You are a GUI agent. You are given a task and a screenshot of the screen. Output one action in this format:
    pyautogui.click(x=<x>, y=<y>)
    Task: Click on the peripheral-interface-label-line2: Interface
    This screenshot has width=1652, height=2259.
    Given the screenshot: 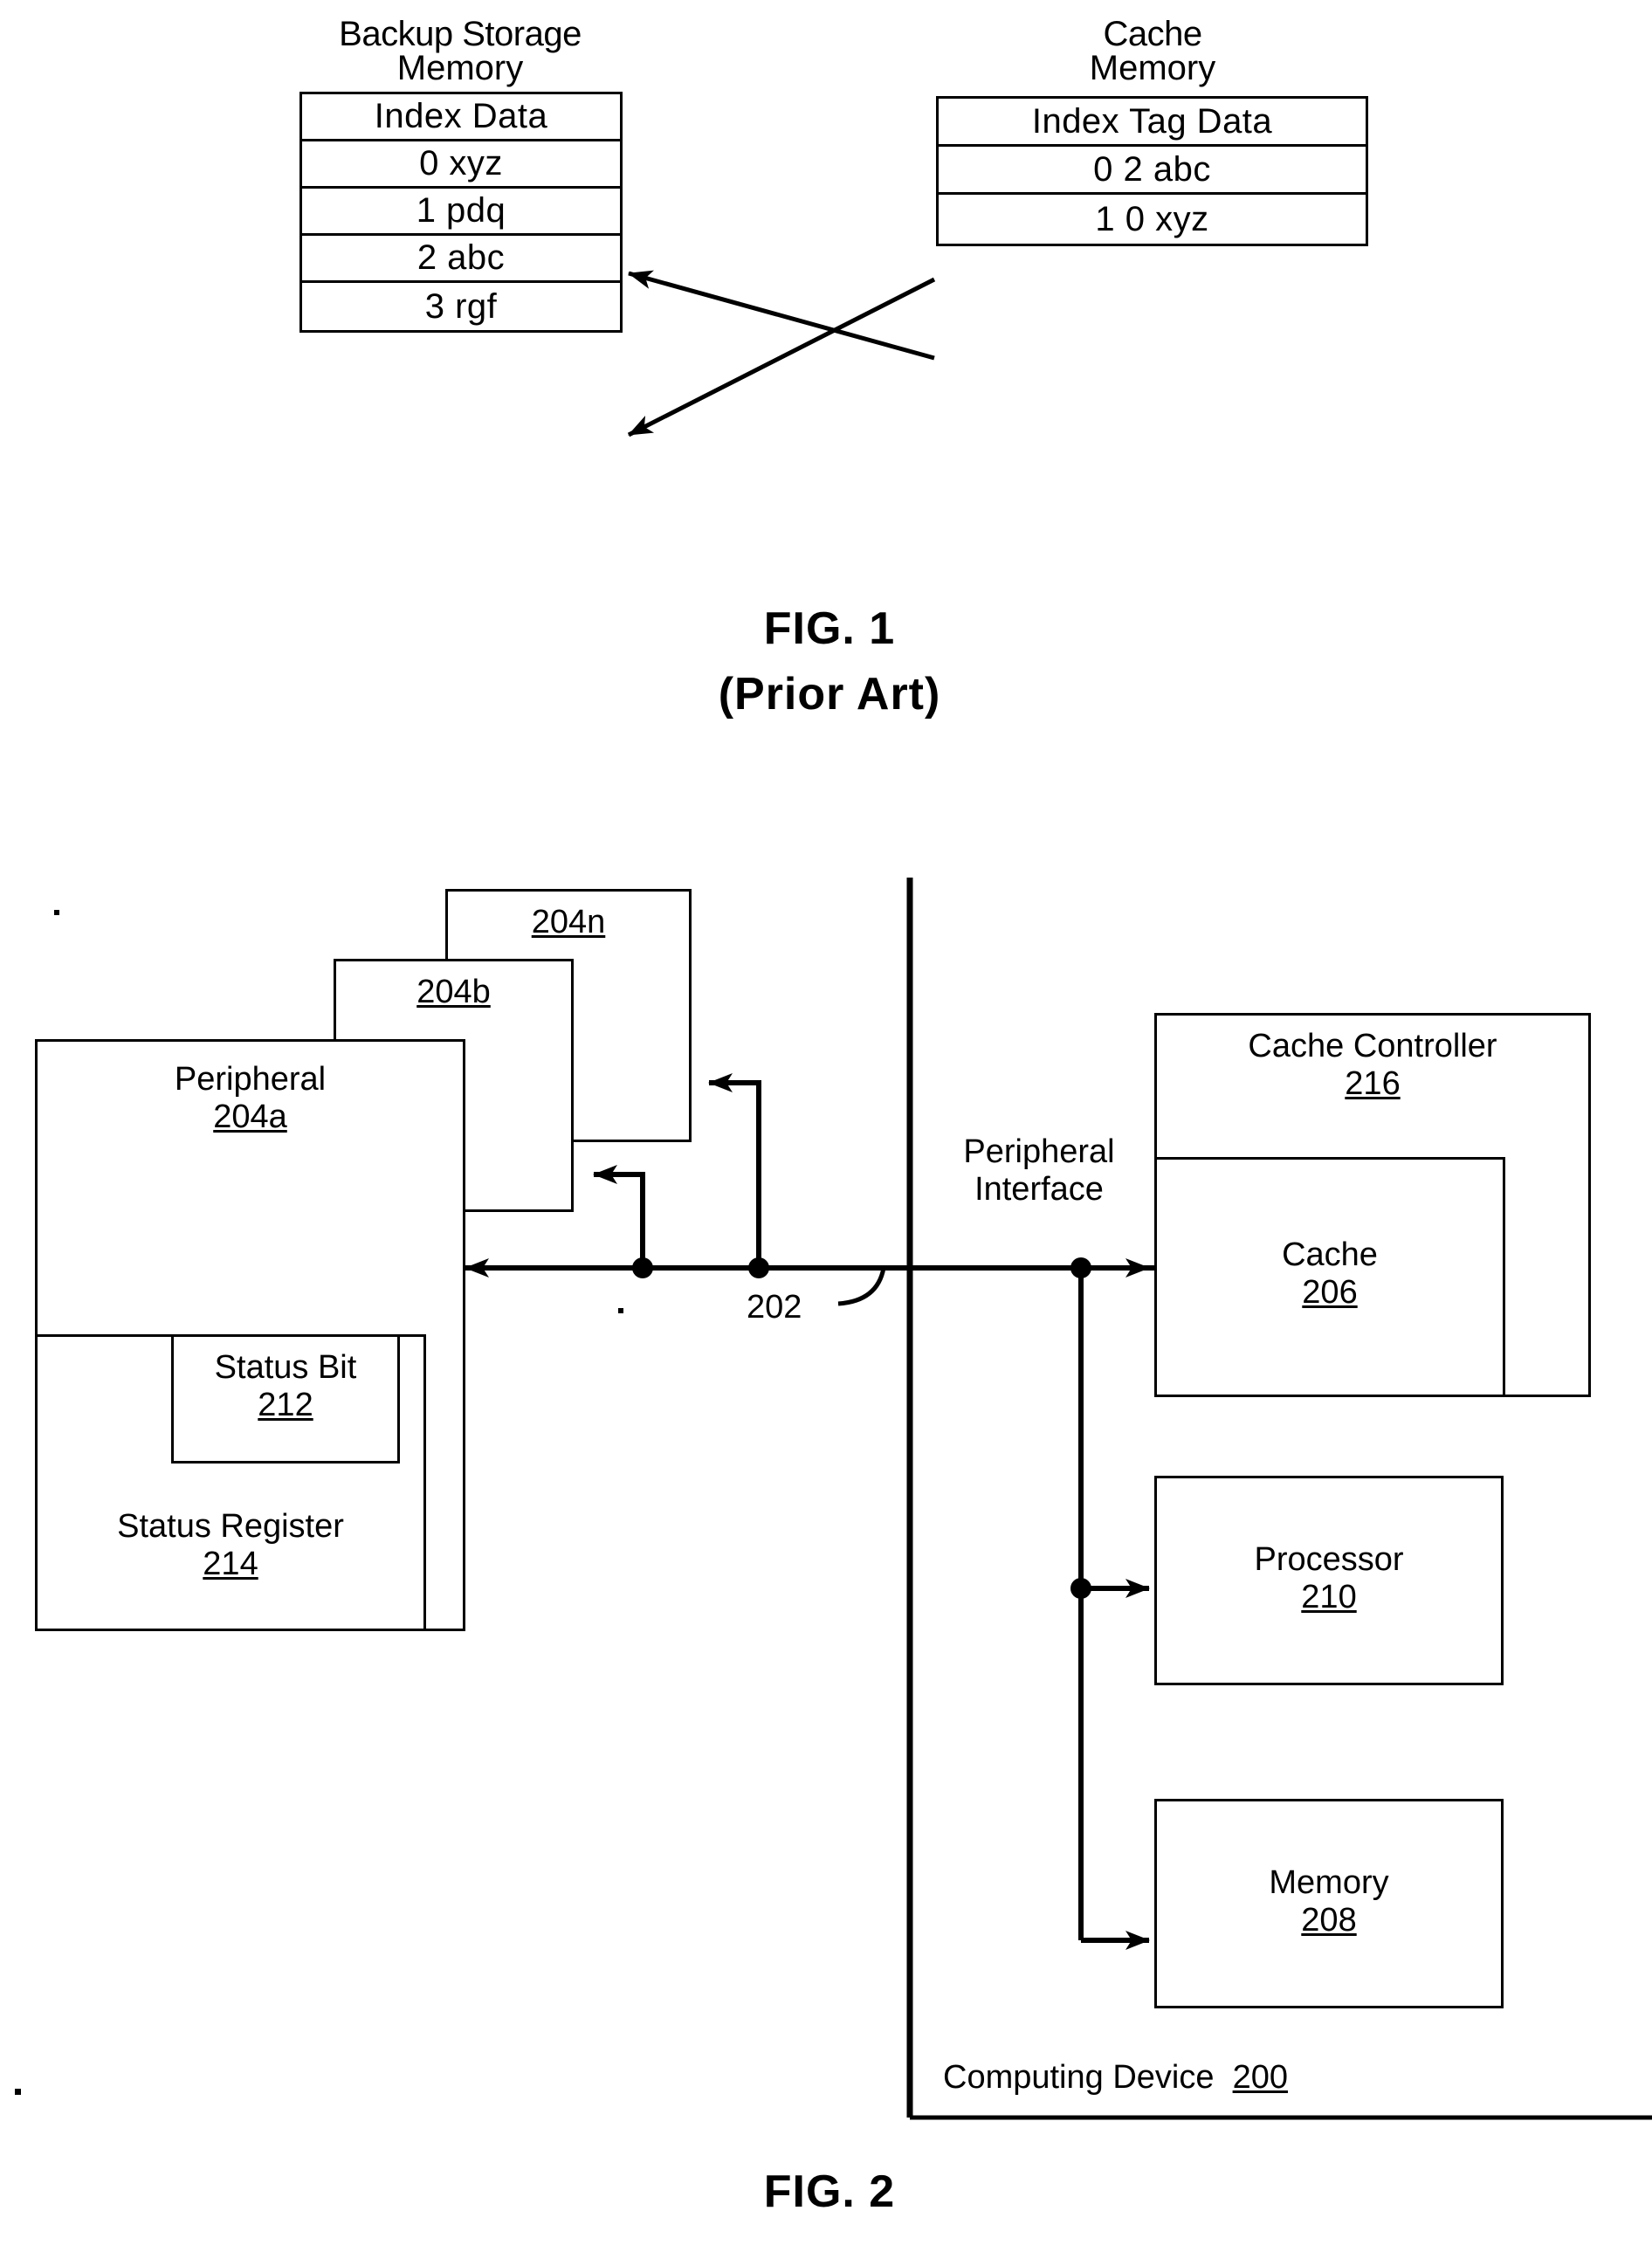 What is the action you would take?
    pyautogui.click(x=1039, y=1189)
    